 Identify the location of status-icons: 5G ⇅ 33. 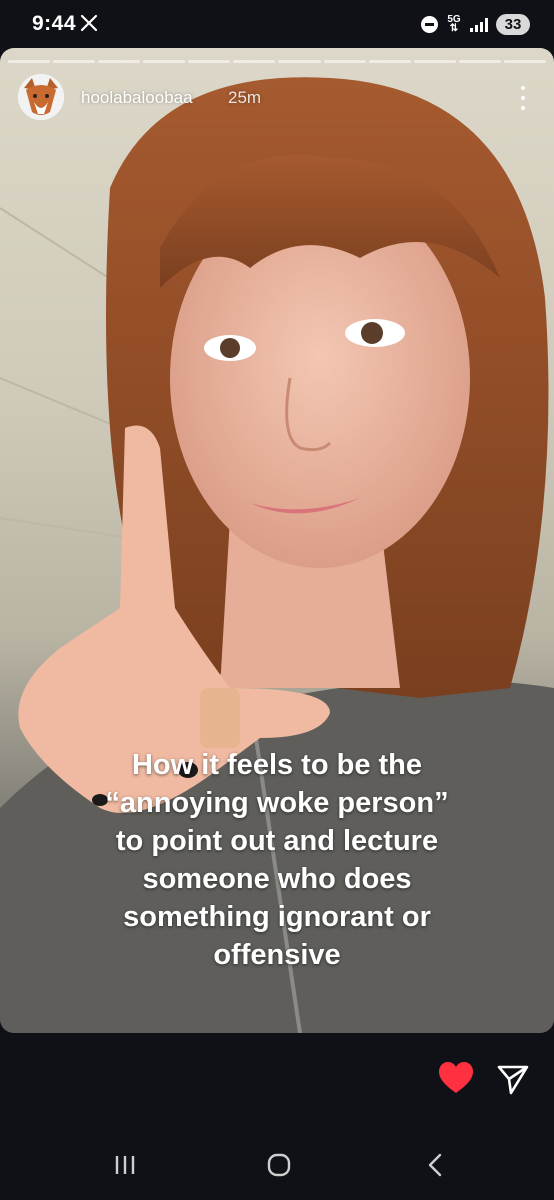
(475, 24).